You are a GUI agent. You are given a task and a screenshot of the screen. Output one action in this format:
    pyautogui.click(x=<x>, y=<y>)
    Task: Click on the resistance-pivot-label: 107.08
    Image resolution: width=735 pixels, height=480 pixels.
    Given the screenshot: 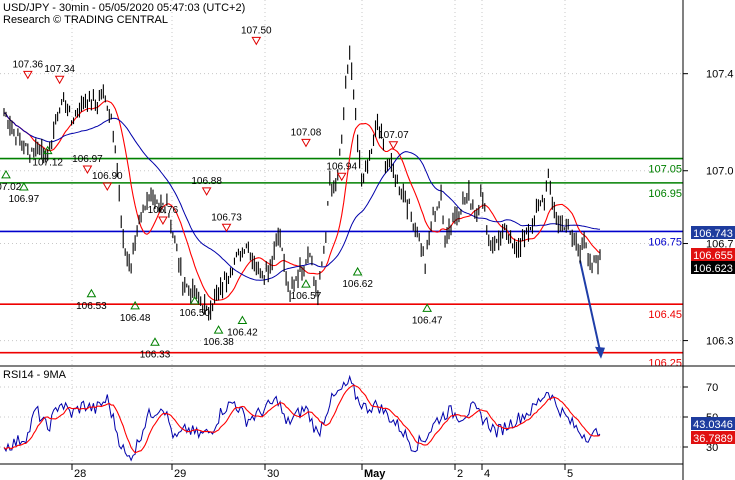 What is the action you would take?
    pyautogui.click(x=306, y=132)
    